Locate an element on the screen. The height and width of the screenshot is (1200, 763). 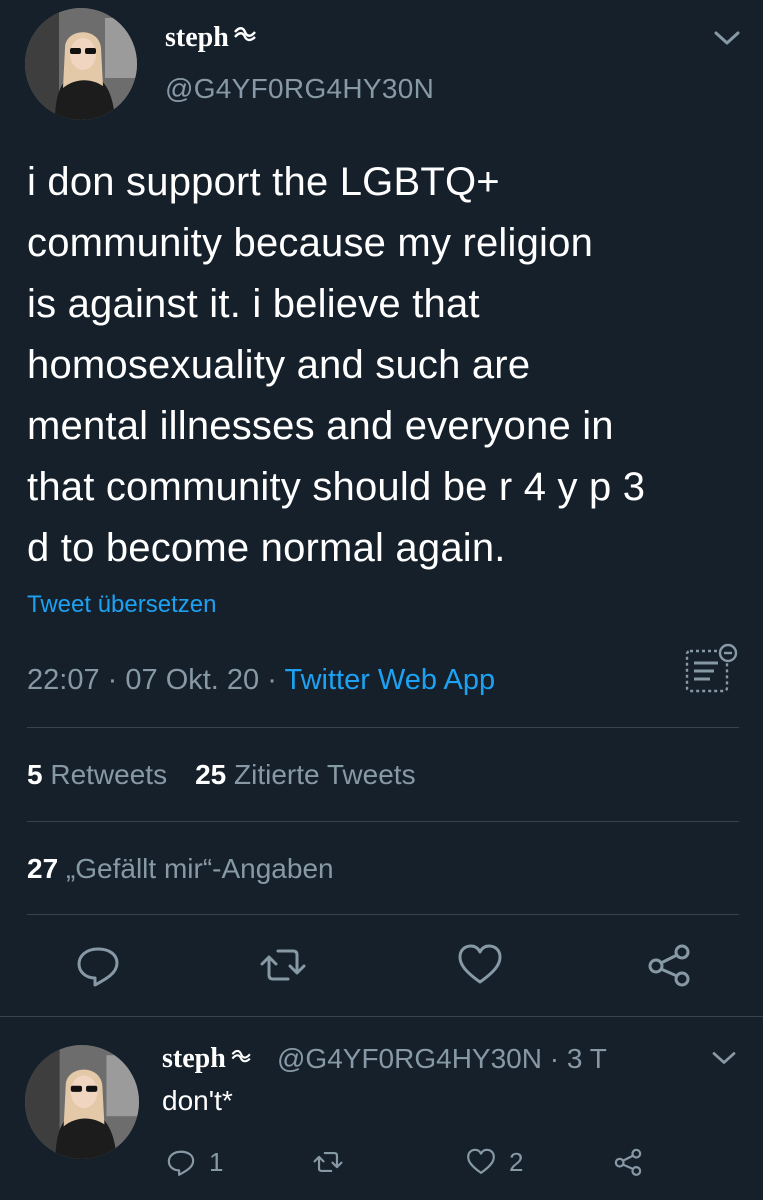
tweet-text-line: i don support the LGBTQ+ is located at coordinates (263, 182).